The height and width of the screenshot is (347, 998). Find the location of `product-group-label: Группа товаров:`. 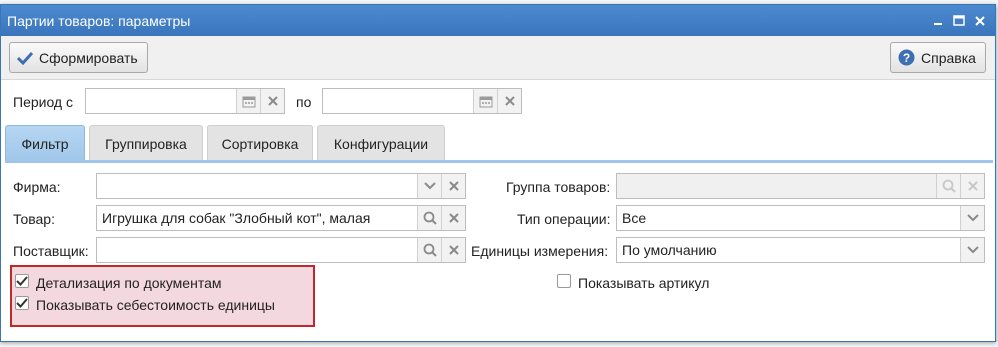

product-group-label: Группа товаров: is located at coordinates (558, 187).